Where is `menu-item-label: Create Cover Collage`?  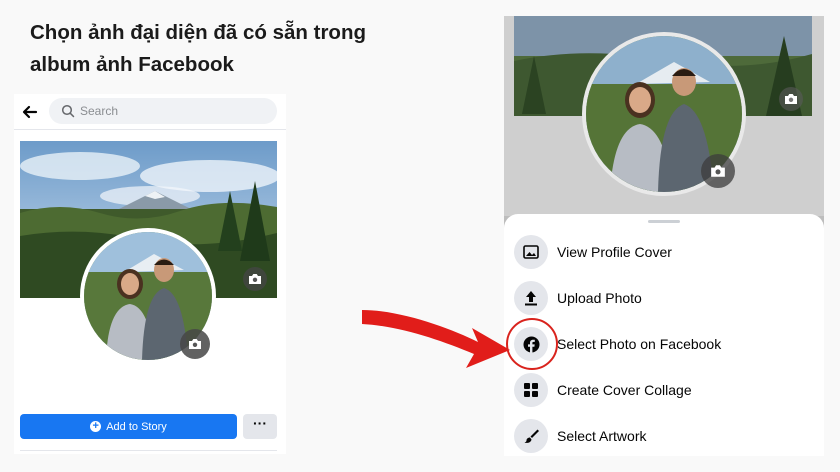 menu-item-label: Create Cover Collage is located at coordinates (624, 390).